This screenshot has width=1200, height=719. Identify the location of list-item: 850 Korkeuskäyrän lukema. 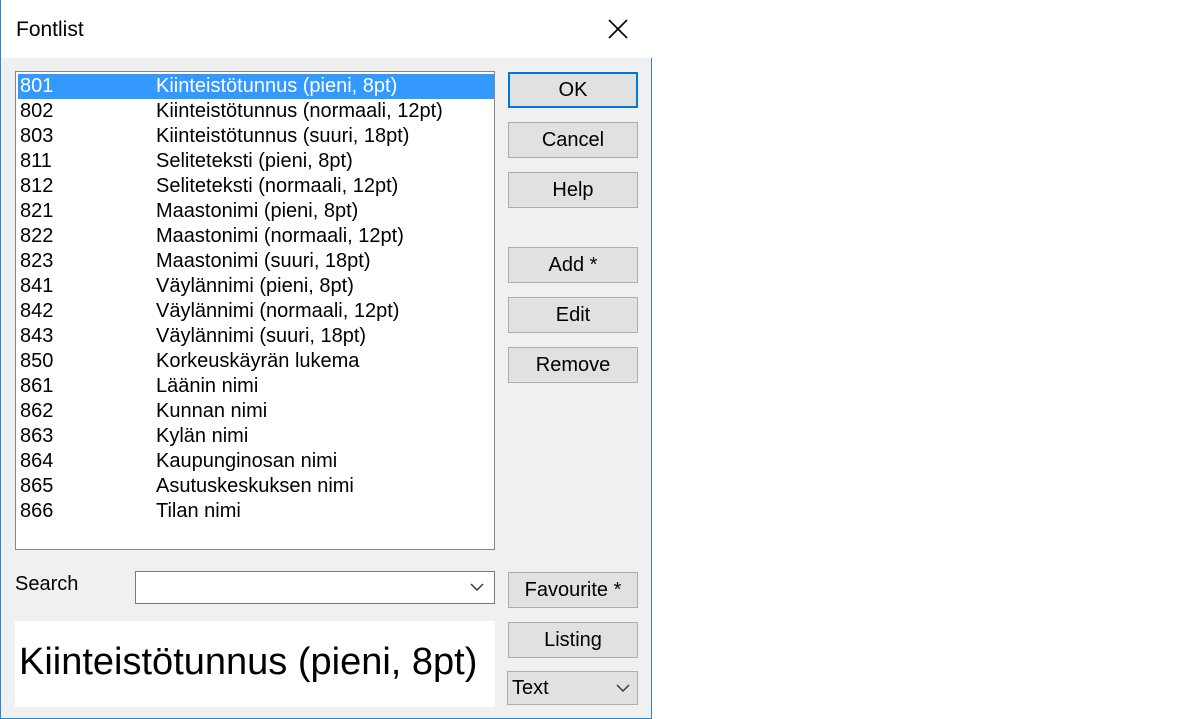
(256, 361).